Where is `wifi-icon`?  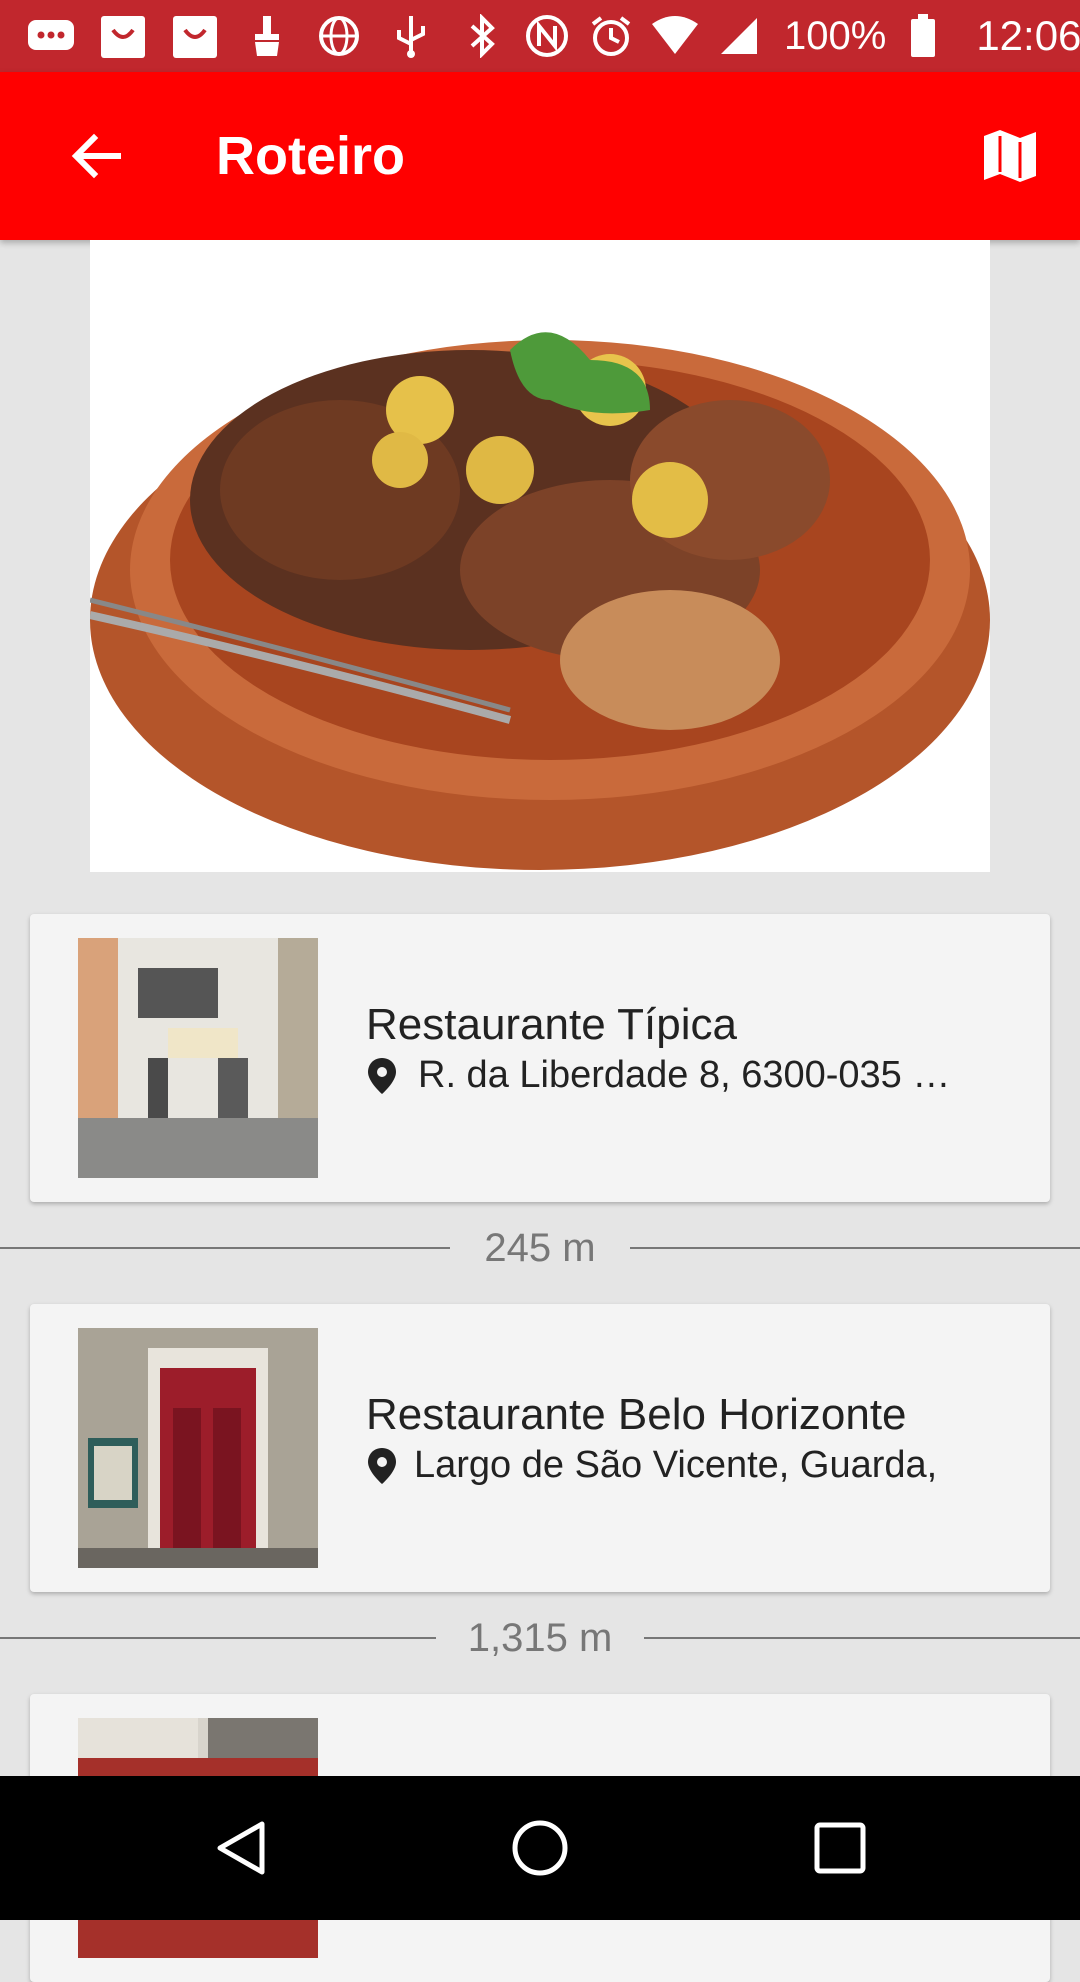
wifi-icon is located at coordinates (675, 36).